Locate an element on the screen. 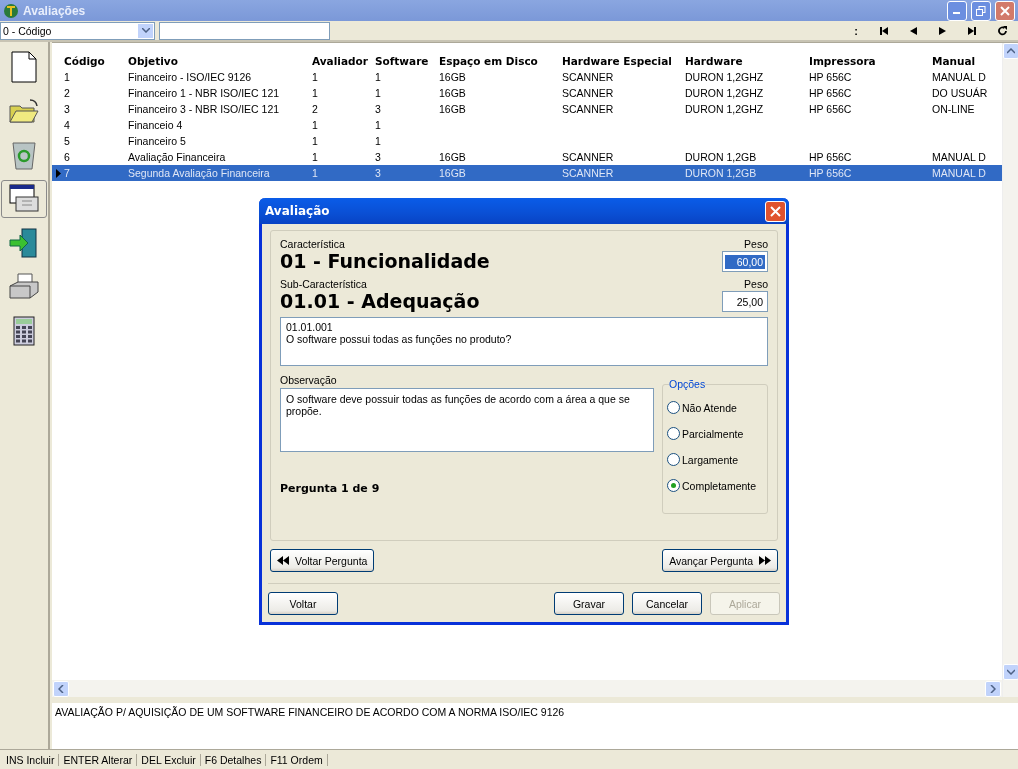  table-cell-text: 6 is located at coordinates (67, 157).